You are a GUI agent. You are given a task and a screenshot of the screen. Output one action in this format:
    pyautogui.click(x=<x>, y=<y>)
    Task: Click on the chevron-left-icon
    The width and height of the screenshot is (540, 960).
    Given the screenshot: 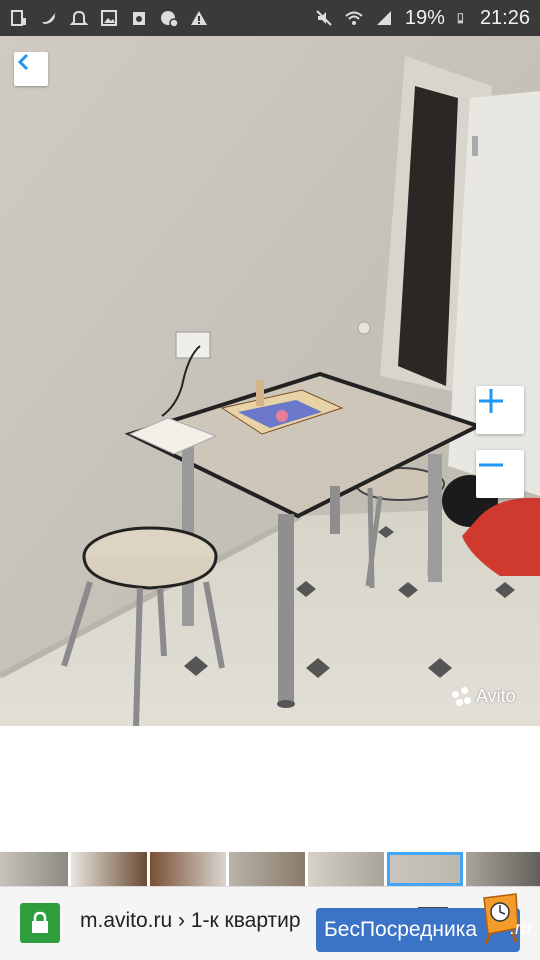 What is the action you would take?
    pyautogui.click(x=23, y=62)
    